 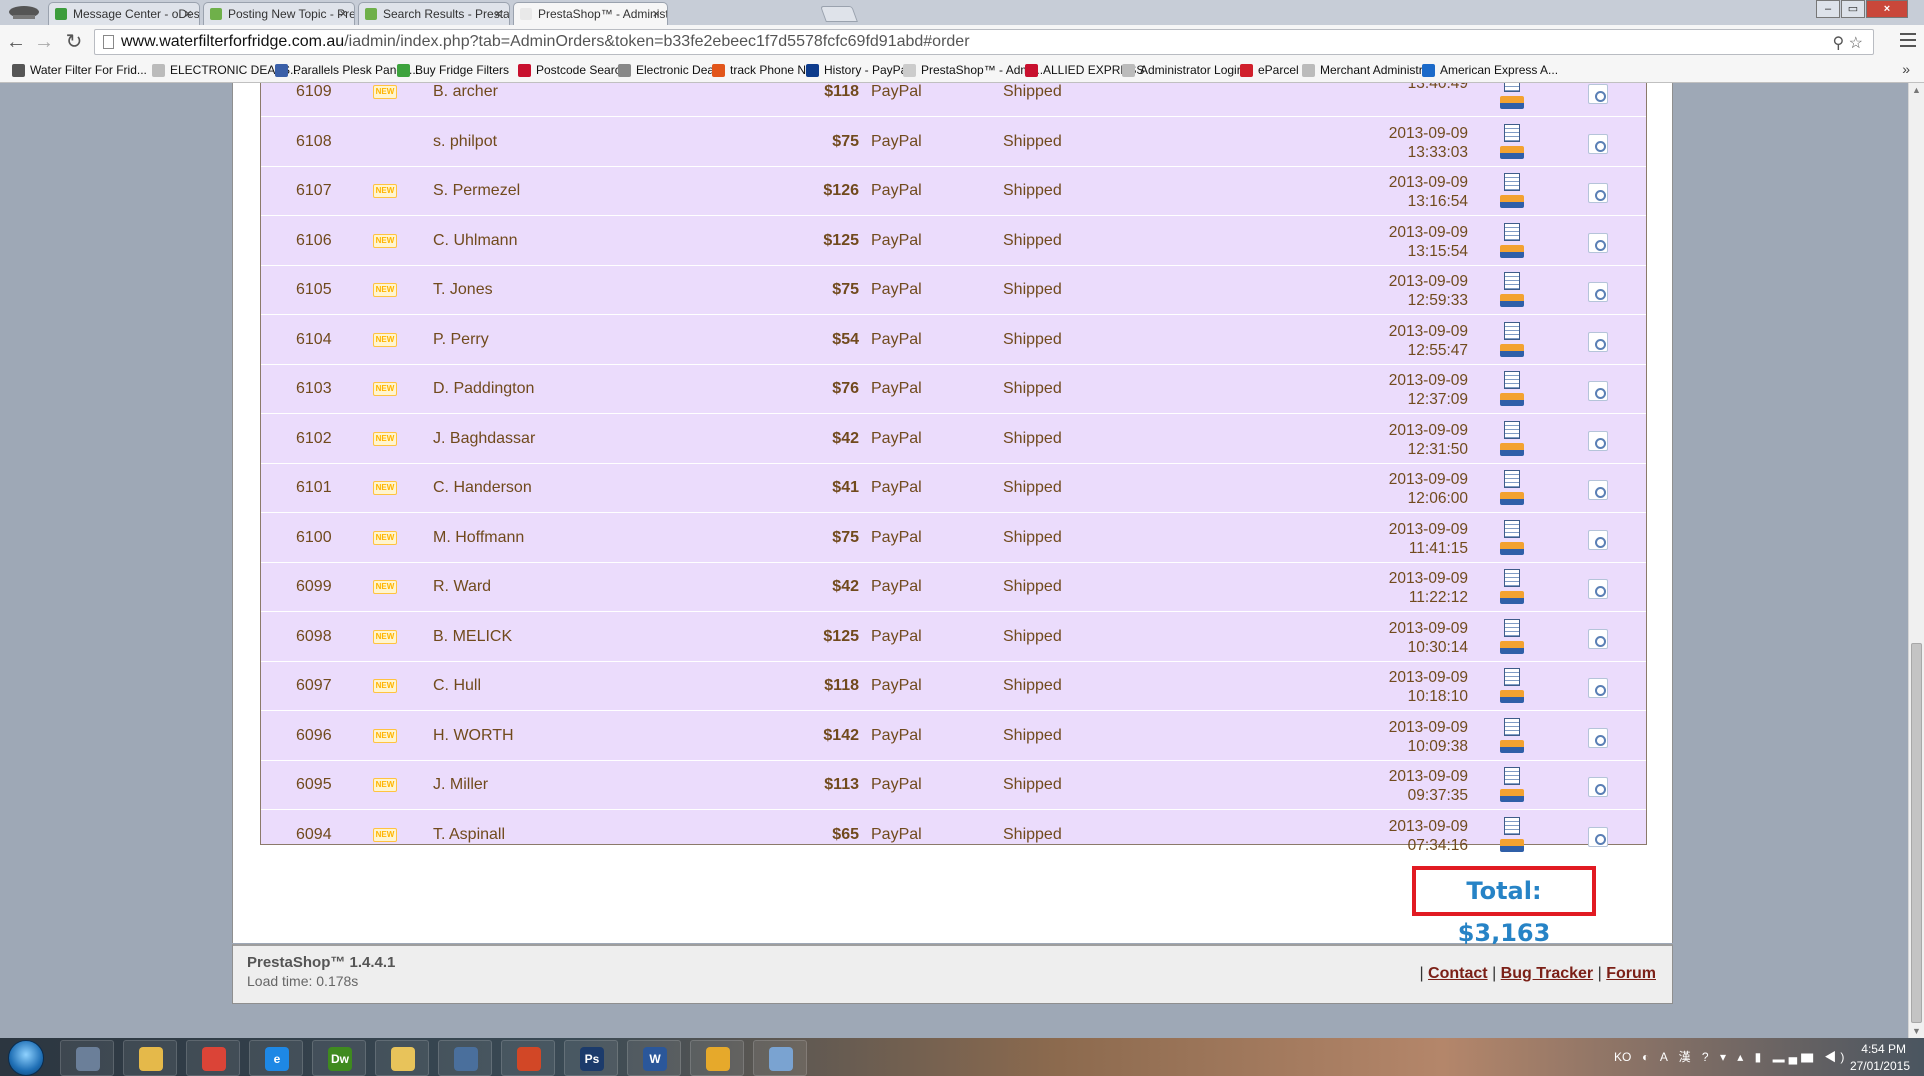 What do you see at coordinates (276, 1058) in the screenshot?
I see `taskbar-internet-explorer-button: e` at bounding box center [276, 1058].